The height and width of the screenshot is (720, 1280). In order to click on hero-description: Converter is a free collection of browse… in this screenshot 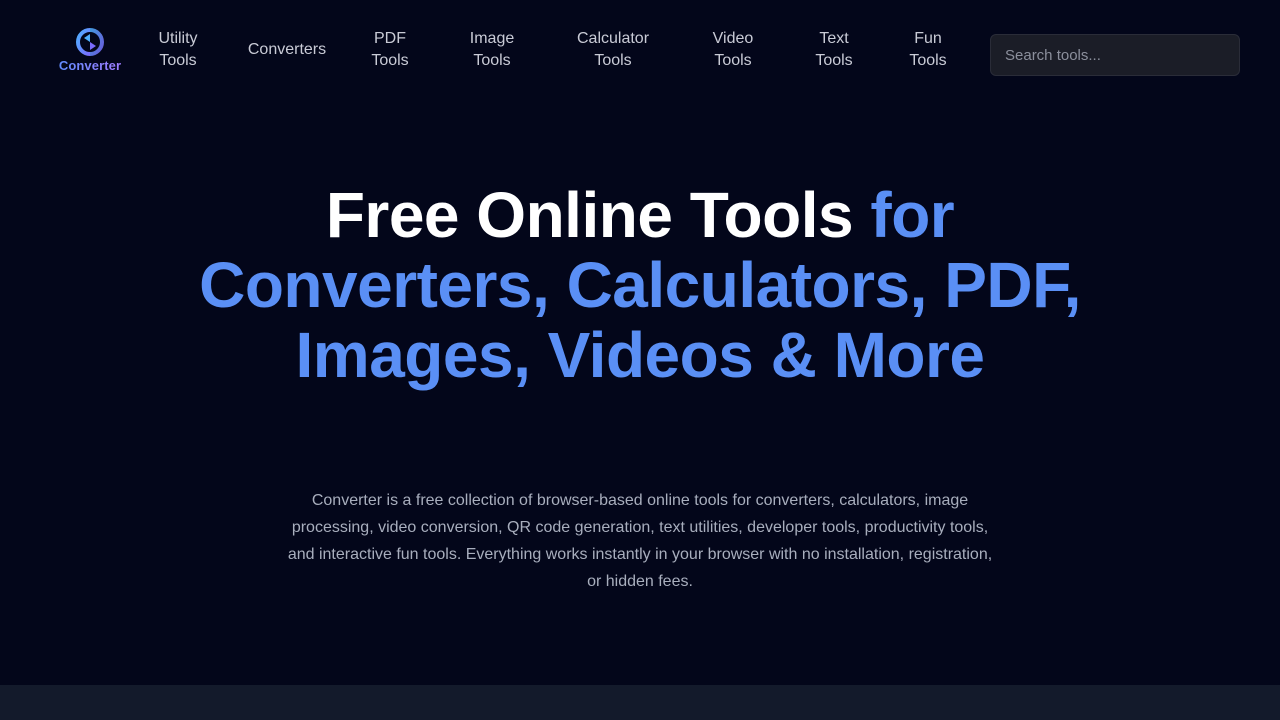, I will do `click(640, 541)`.